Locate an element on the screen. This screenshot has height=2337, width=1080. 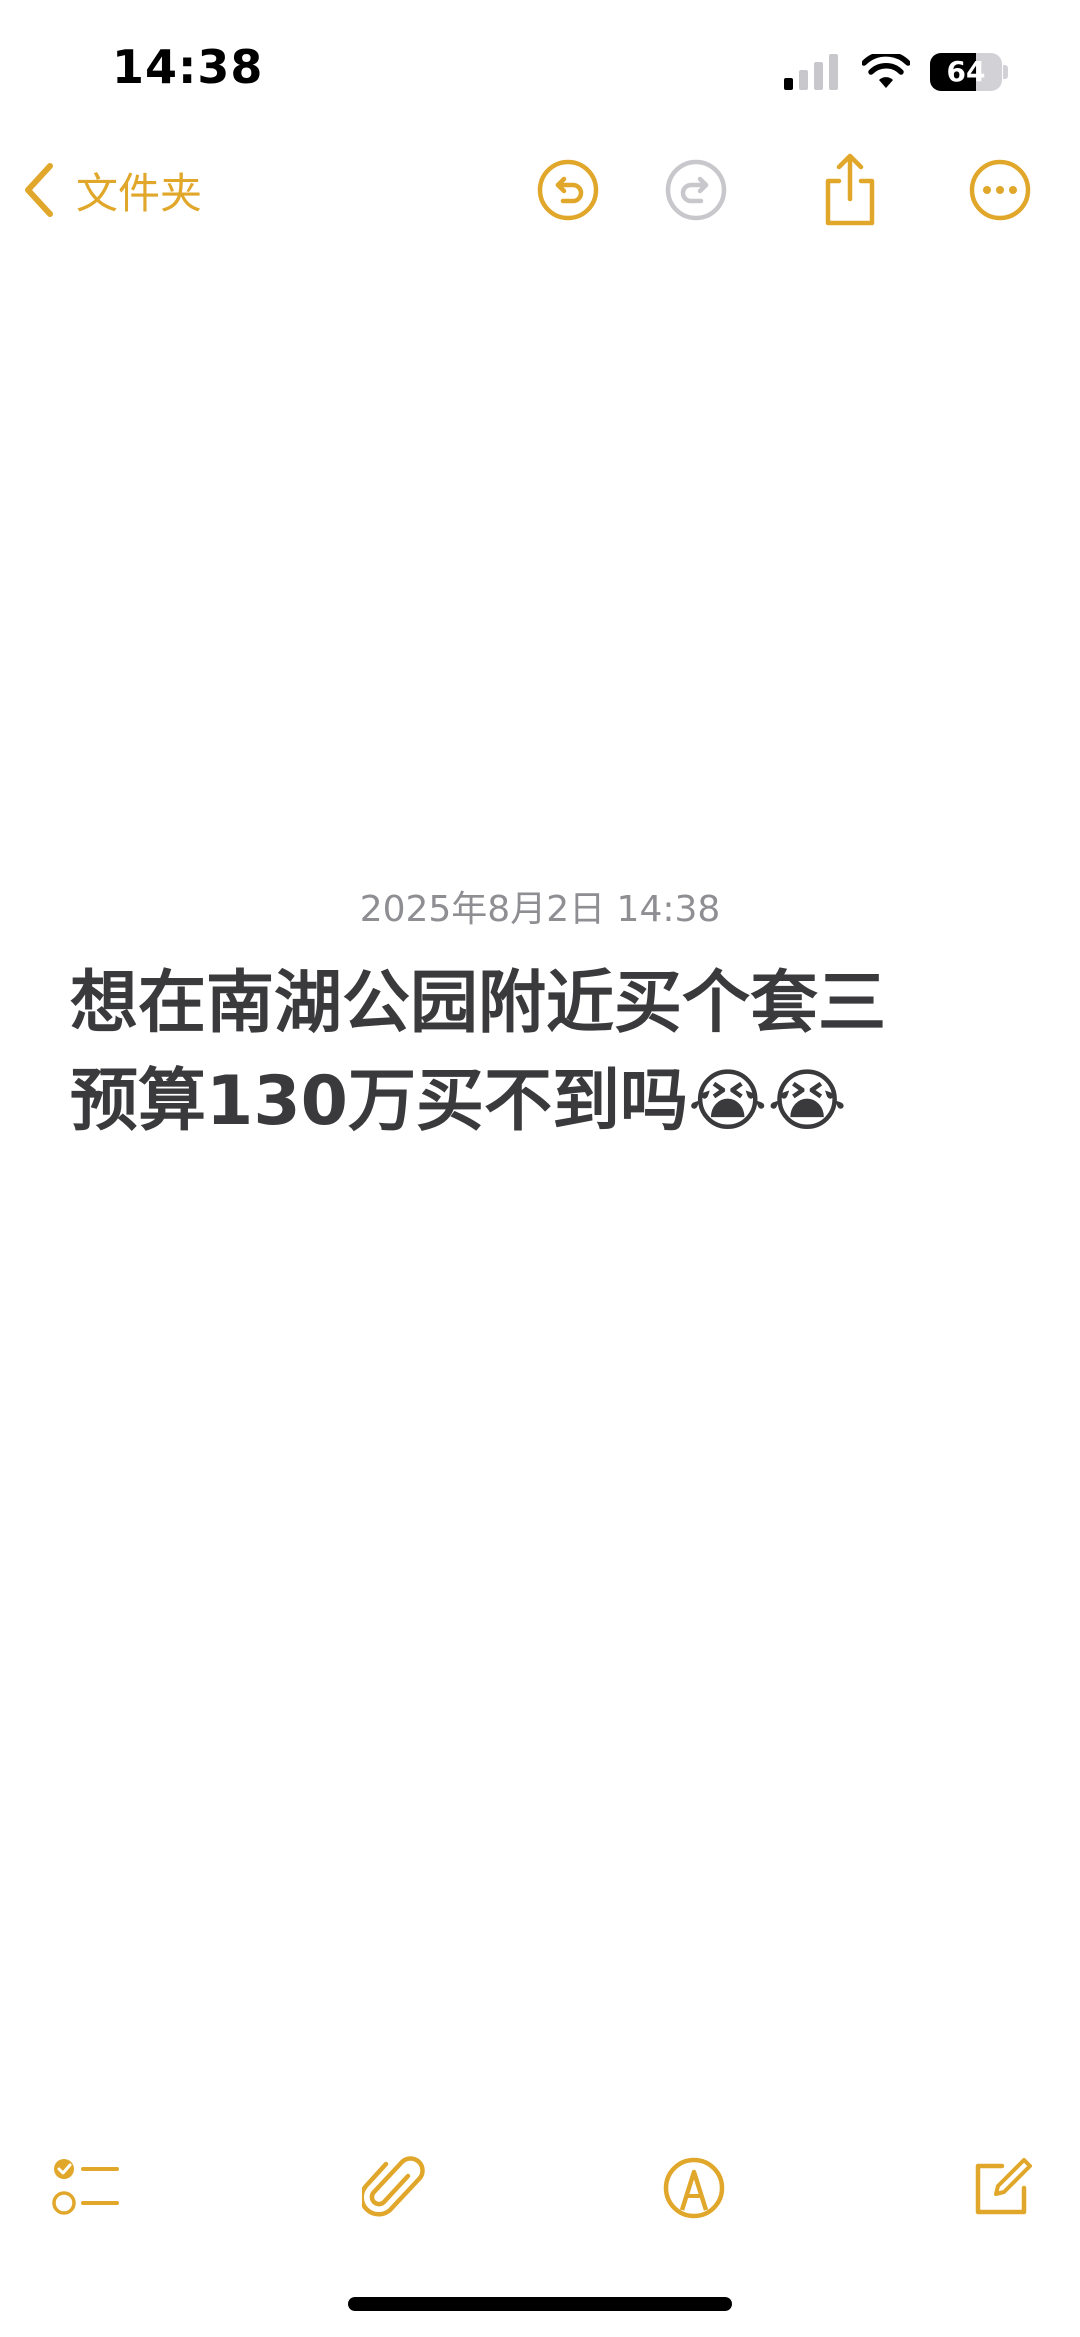
battery-percent: 64 is located at coordinates (966, 71).